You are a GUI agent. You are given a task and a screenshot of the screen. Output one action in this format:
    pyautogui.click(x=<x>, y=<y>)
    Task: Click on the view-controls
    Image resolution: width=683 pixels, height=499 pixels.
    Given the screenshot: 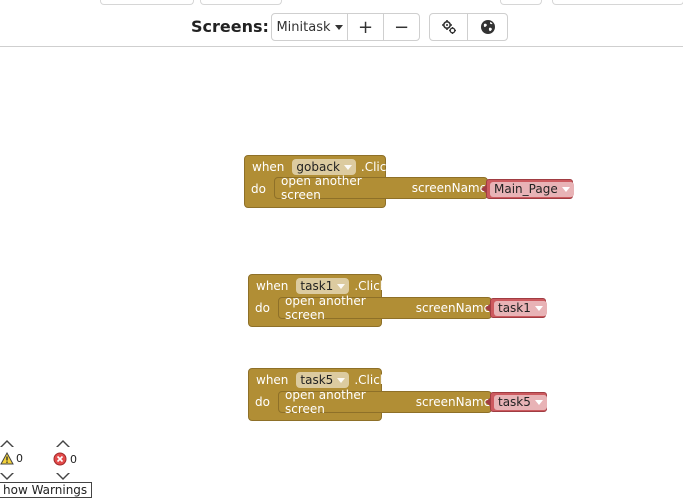 What is the action you would take?
    pyautogui.click(x=468, y=27)
    